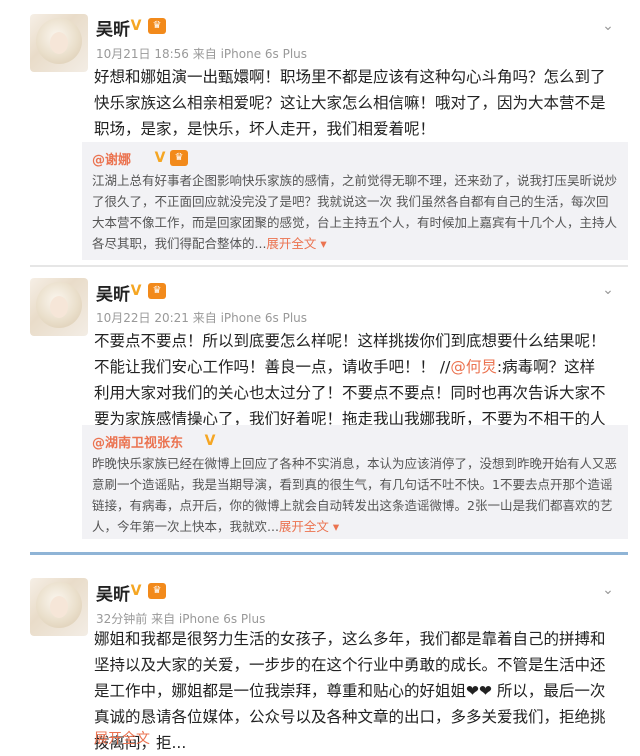 This screenshot has height=756, width=640. I want to click on section-divider, so click(329, 553).